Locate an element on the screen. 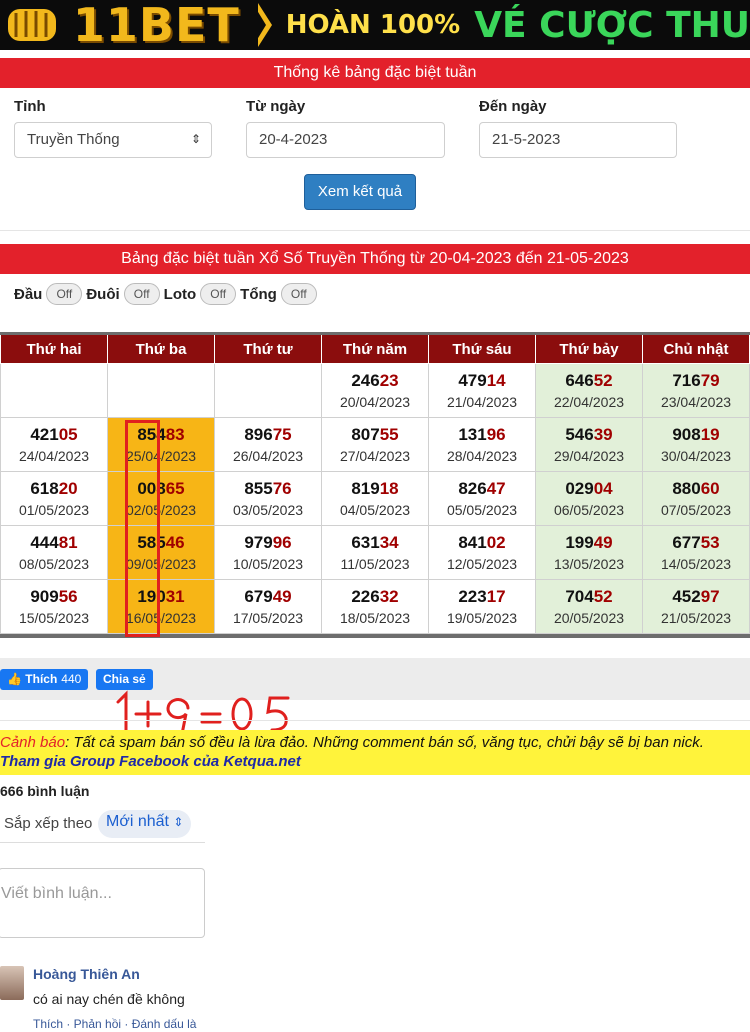 Image resolution: width=750 pixels, height=1032 pixels. number-tail: 47 is located at coordinates (496, 488).